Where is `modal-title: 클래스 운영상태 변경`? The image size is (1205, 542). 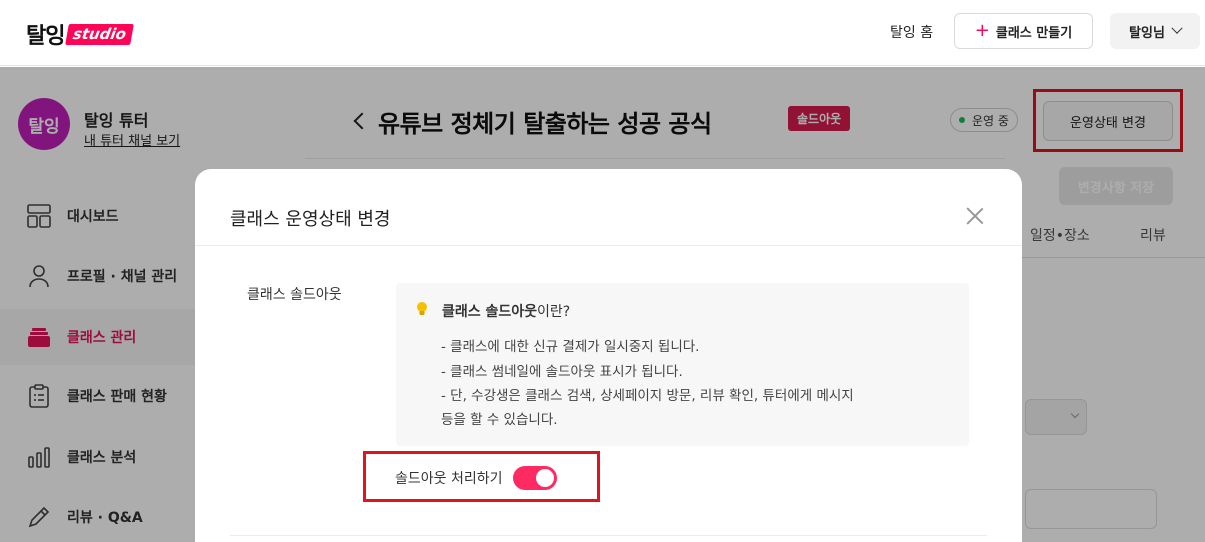
modal-title: 클래스 운영상태 변경 is located at coordinates (310, 219).